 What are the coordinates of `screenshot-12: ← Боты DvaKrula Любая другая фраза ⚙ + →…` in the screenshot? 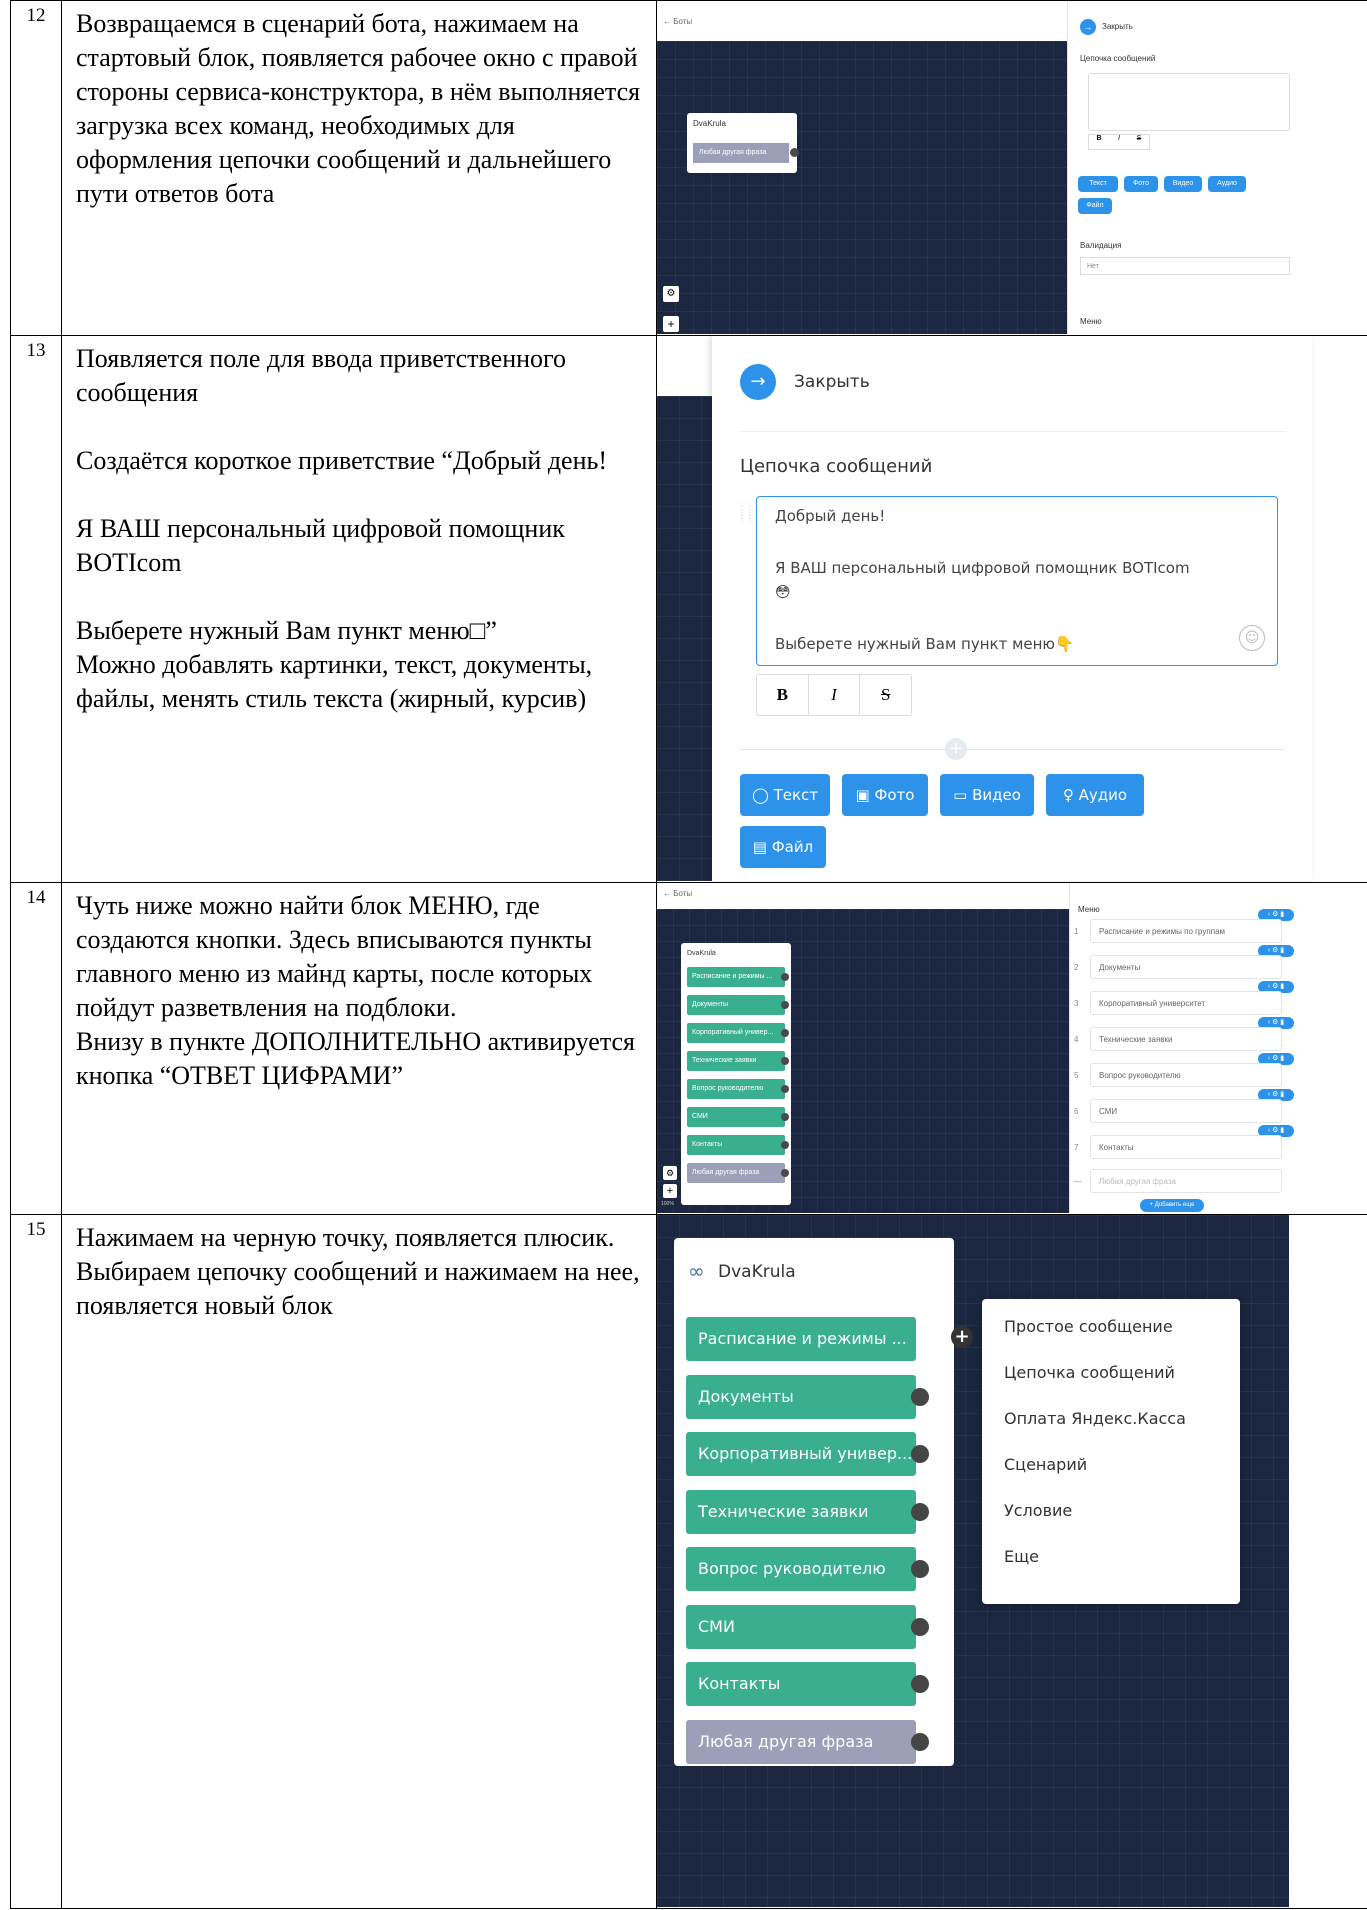 It's located at (1011, 168).